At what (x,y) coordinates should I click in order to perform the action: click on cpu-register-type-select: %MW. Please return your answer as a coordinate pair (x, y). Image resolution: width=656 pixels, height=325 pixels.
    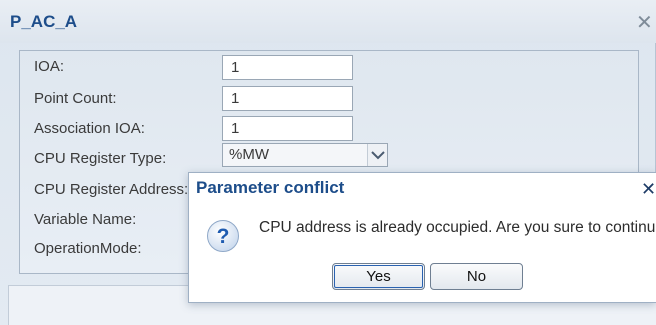
    Looking at the image, I should click on (305, 155).